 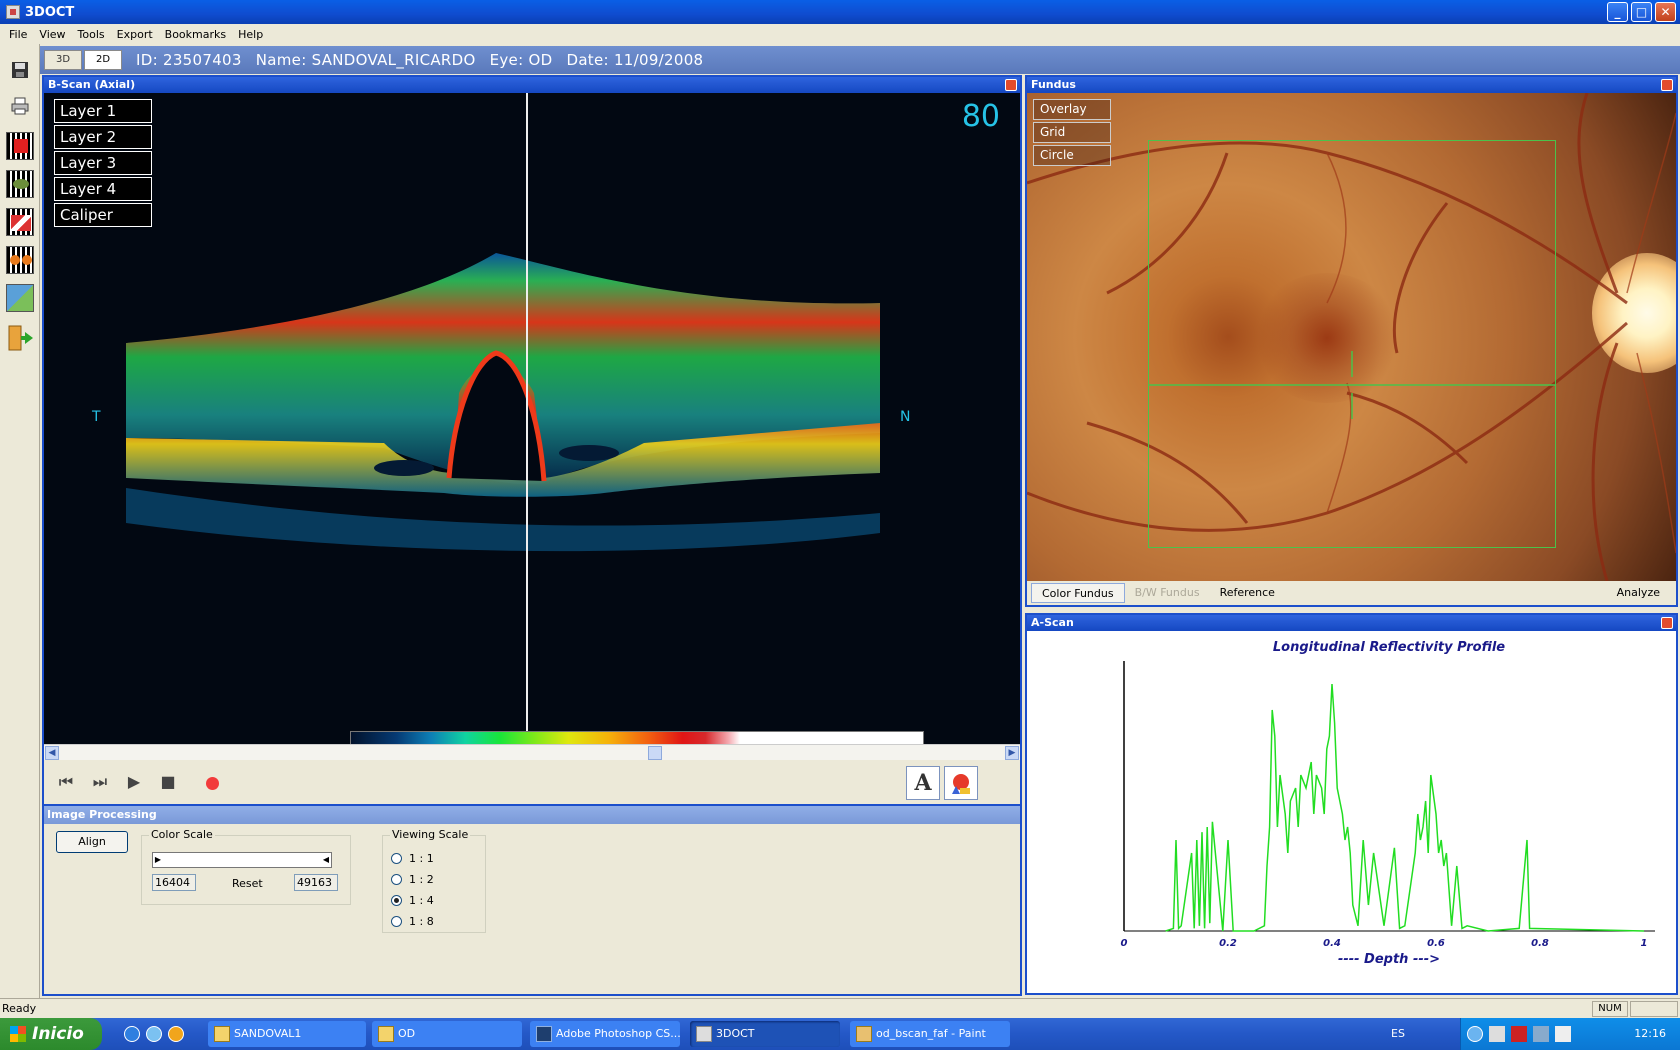 What do you see at coordinates (532, 752) in the screenshot?
I see `bscan-scrollbar: ◀ ▶` at bounding box center [532, 752].